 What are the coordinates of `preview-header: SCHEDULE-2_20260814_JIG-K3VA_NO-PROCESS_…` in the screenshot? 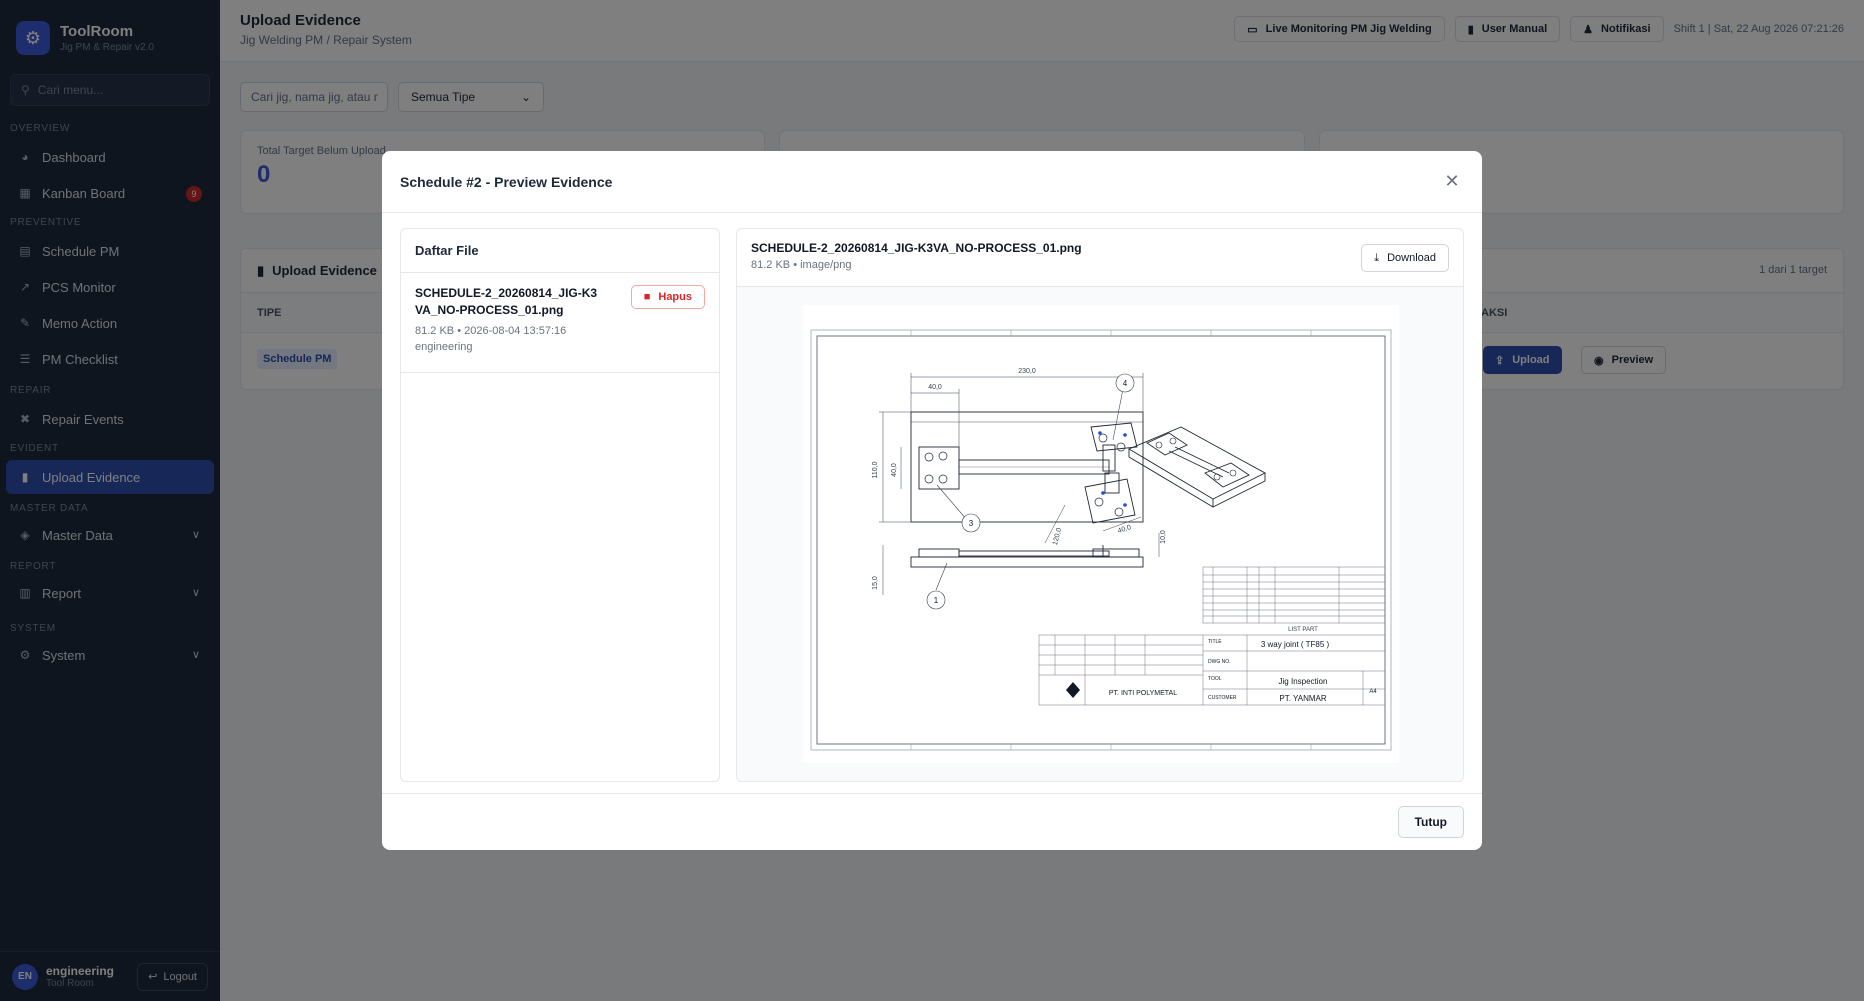 It's located at (1100, 258).